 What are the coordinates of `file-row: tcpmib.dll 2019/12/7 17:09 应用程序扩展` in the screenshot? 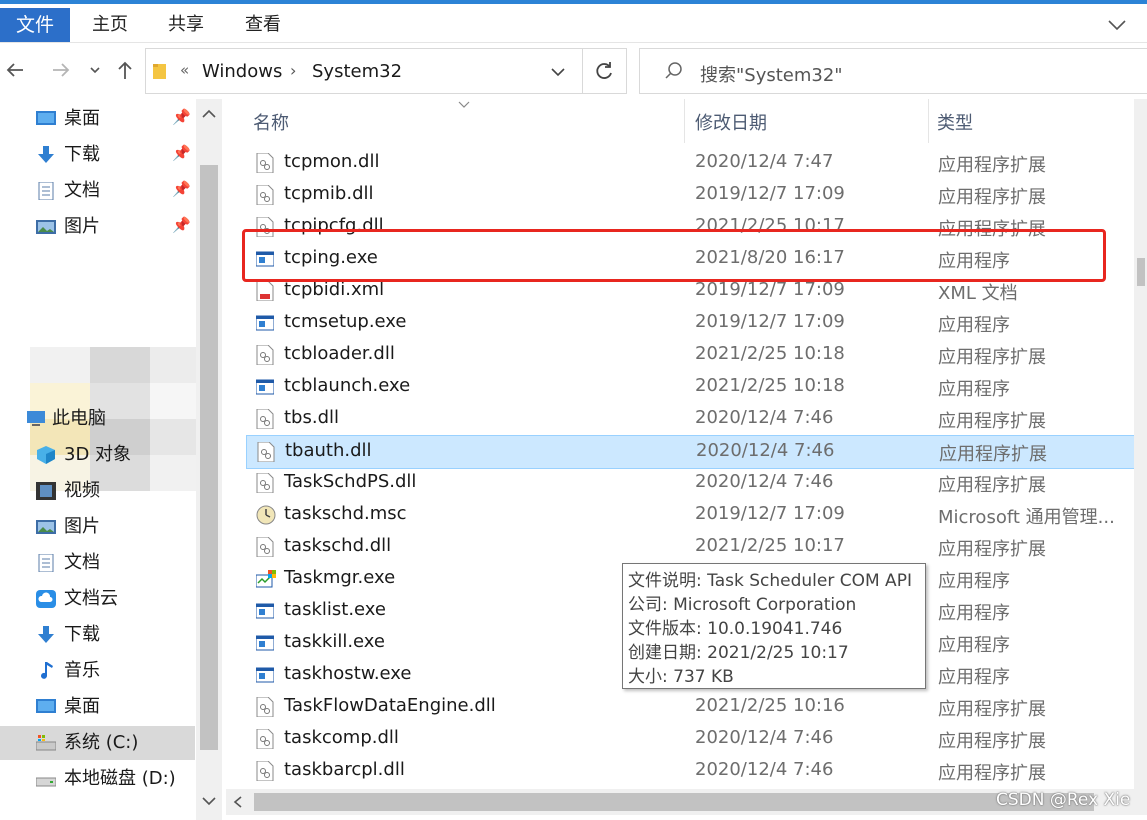 It's located at (692, 195).